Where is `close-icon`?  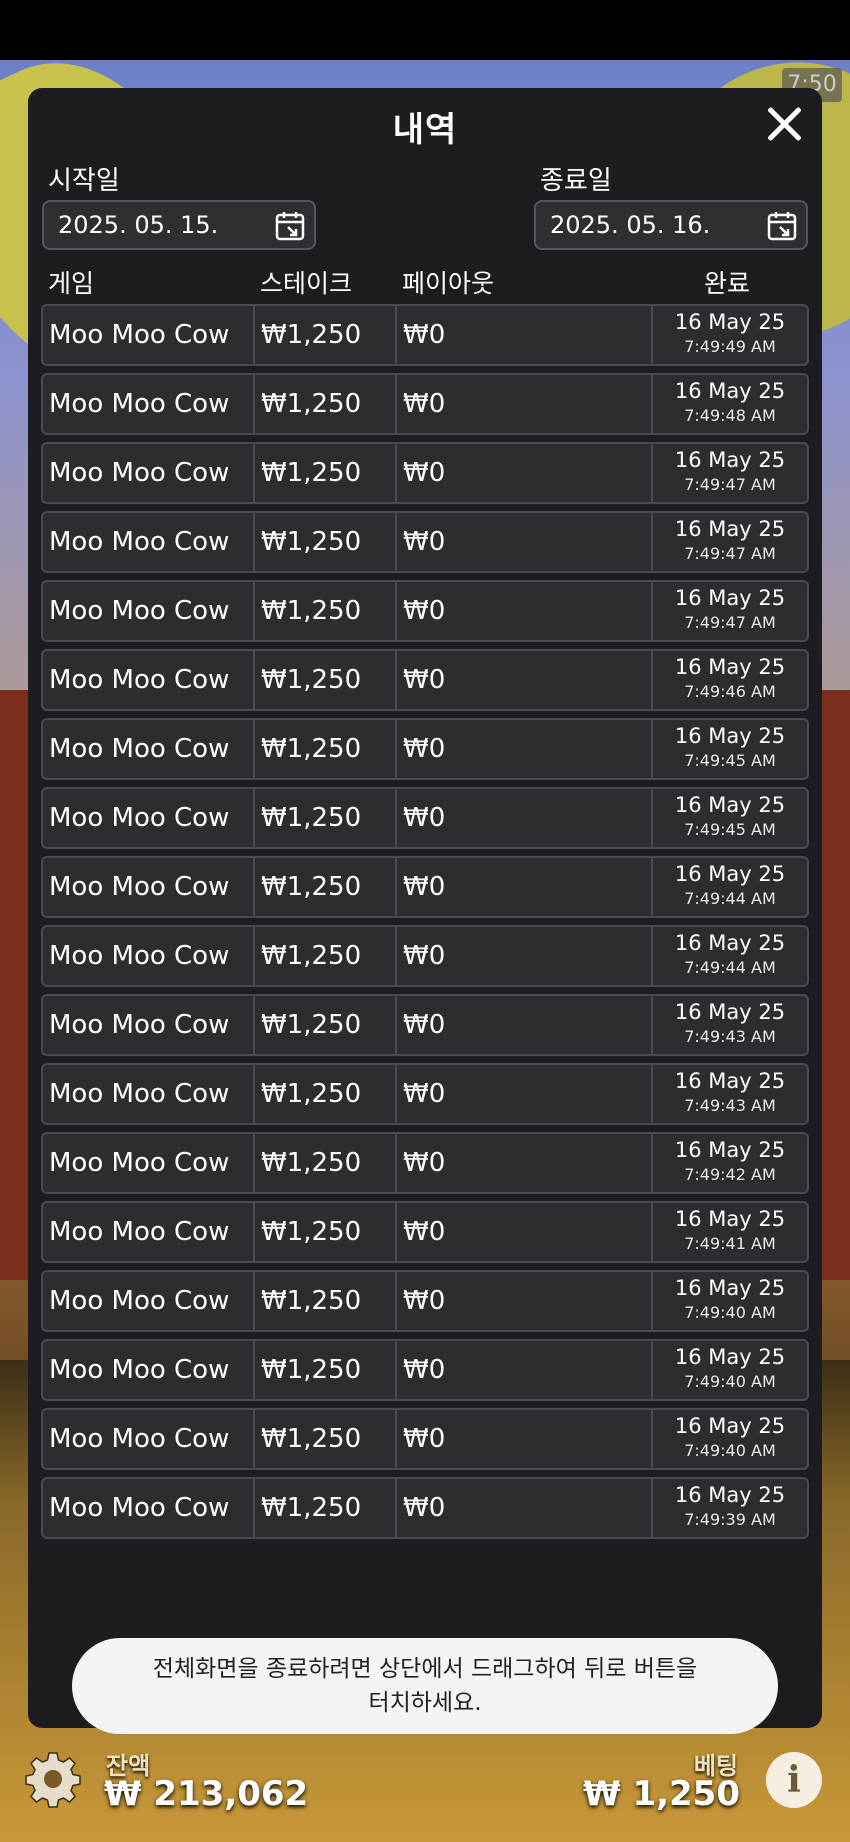 close-icon is located at coordinates (784, 124).